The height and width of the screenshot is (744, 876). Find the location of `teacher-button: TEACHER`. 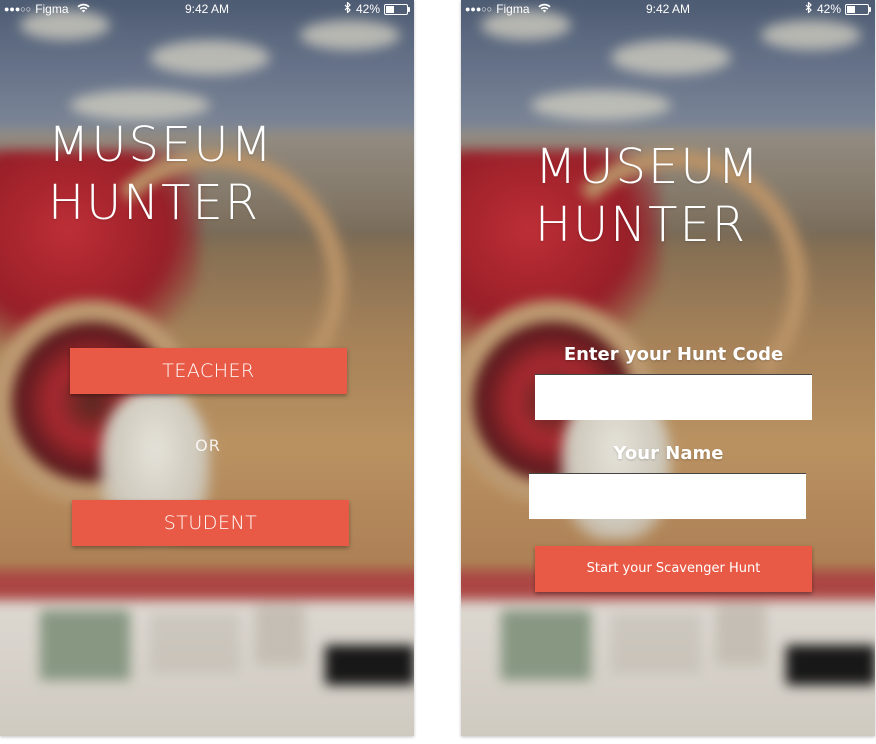

teacher-button: TEACHER is located at coordinates (208, 371).